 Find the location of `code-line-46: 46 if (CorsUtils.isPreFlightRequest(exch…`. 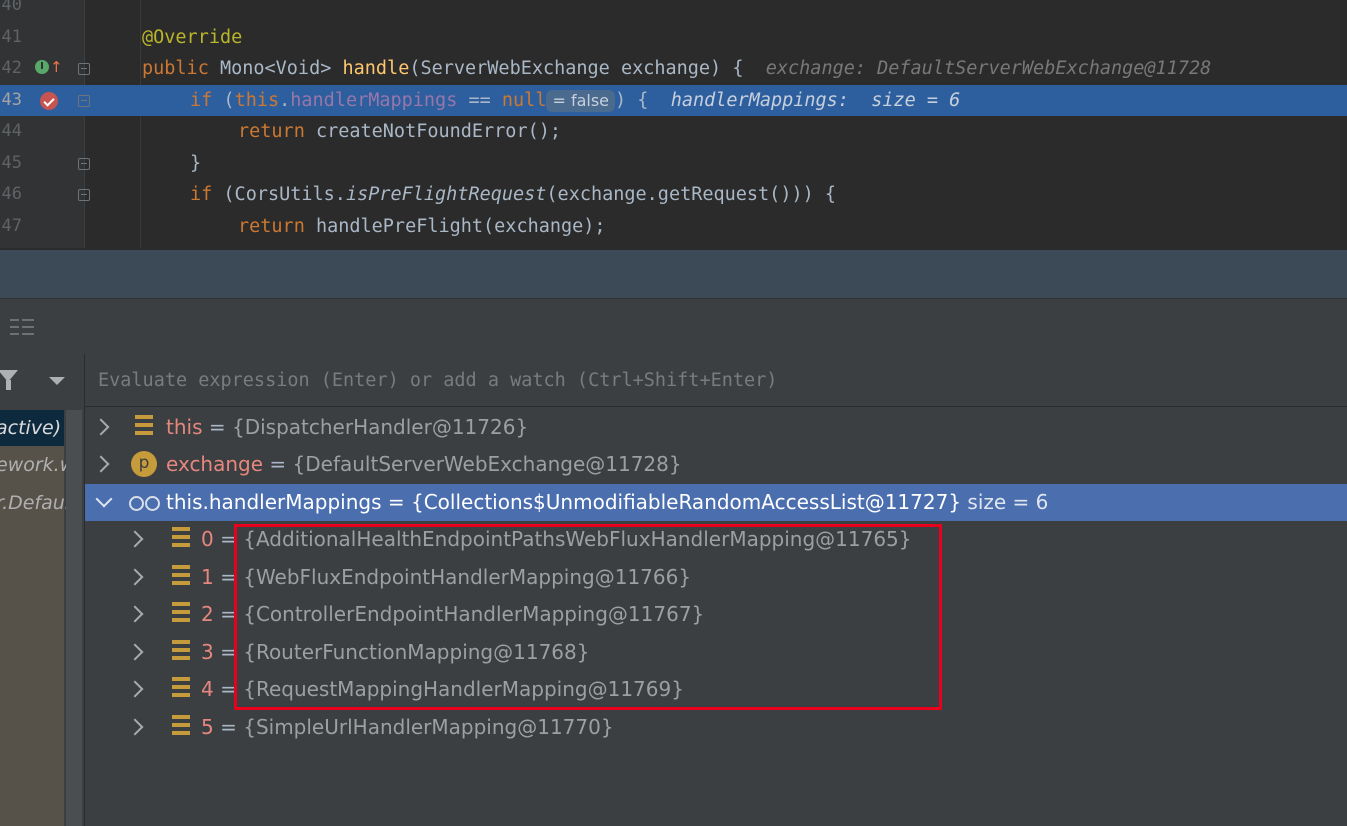

code-line-46: 46 if (CorsUtils.isPreFlightRequest(exch… is located at coordinates (673, 194).